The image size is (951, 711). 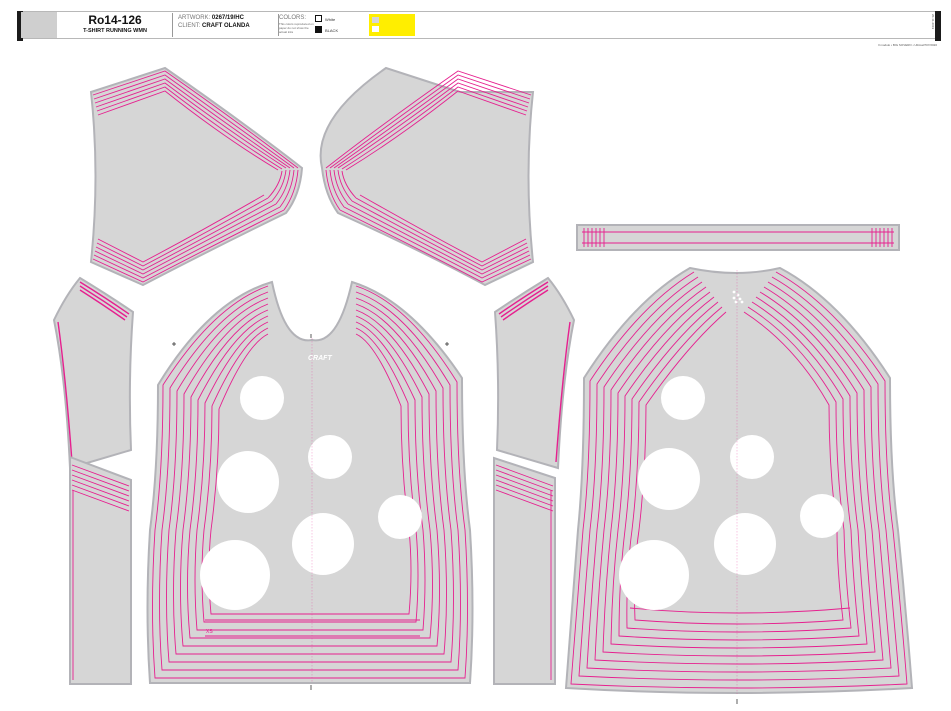 I want to click on side-panel-lower-right, so click(x=524, y=570).